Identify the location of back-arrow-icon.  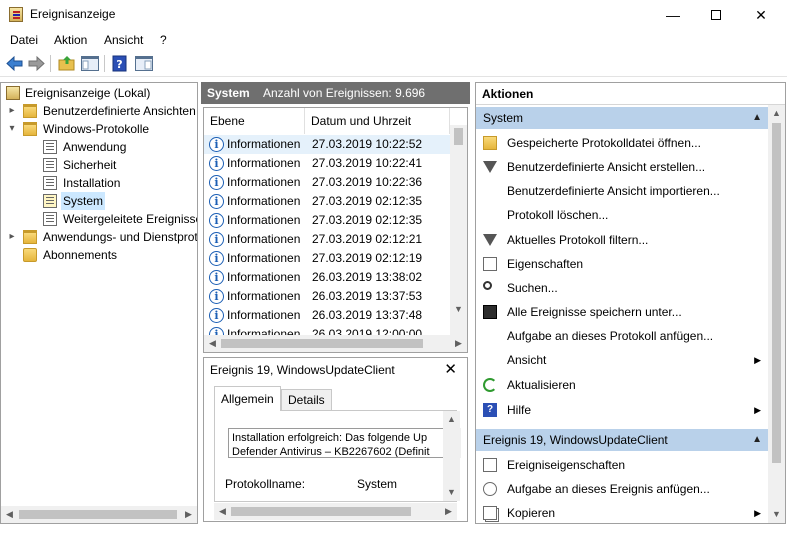
(14, 63).